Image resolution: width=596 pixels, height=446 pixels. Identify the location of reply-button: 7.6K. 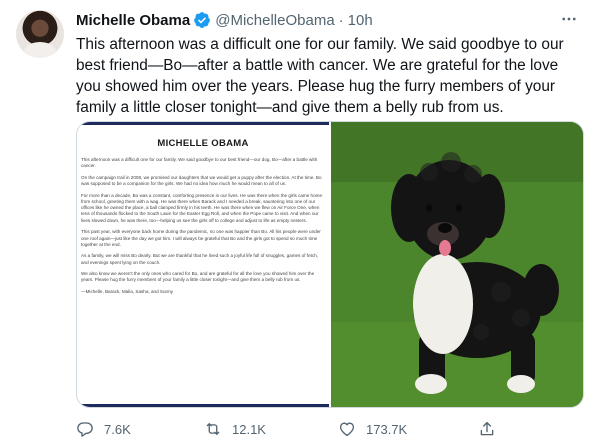
(103, 429).